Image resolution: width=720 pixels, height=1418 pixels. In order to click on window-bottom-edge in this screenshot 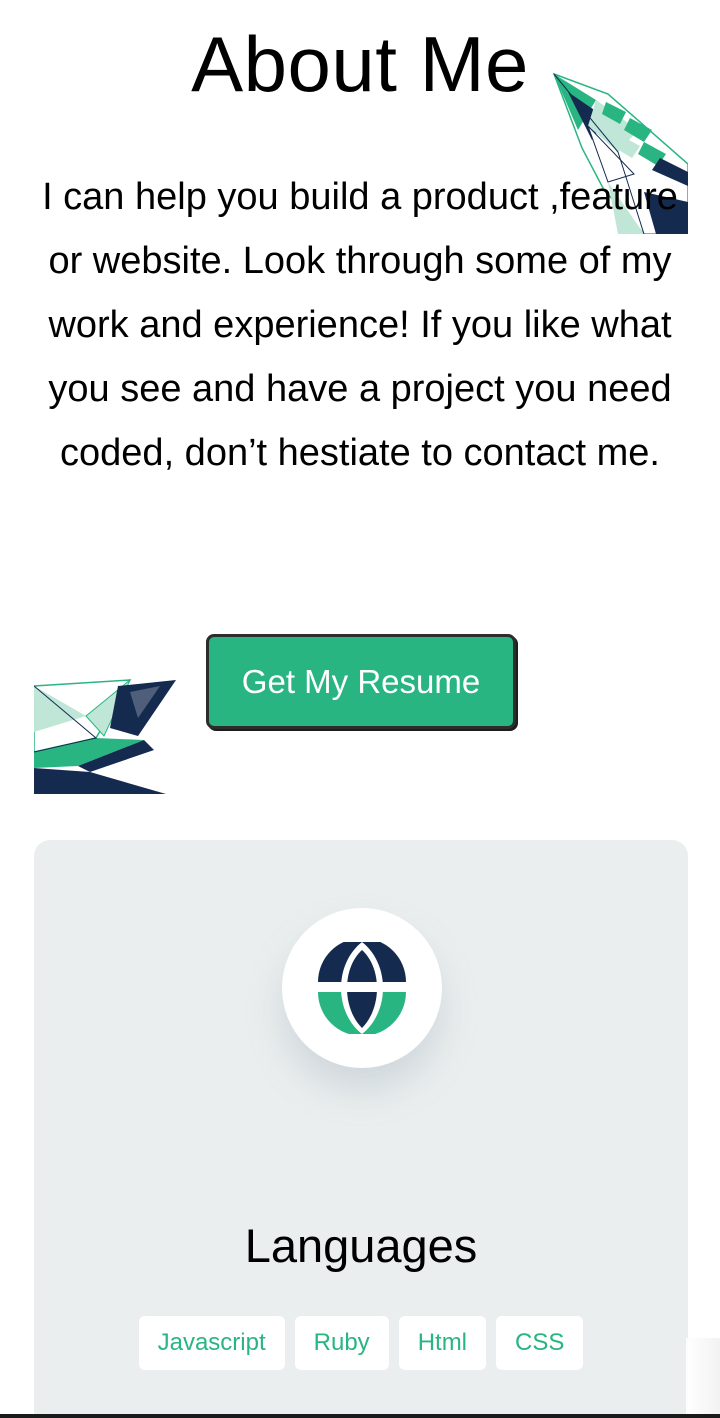, I will do `click(360, 1416)`.